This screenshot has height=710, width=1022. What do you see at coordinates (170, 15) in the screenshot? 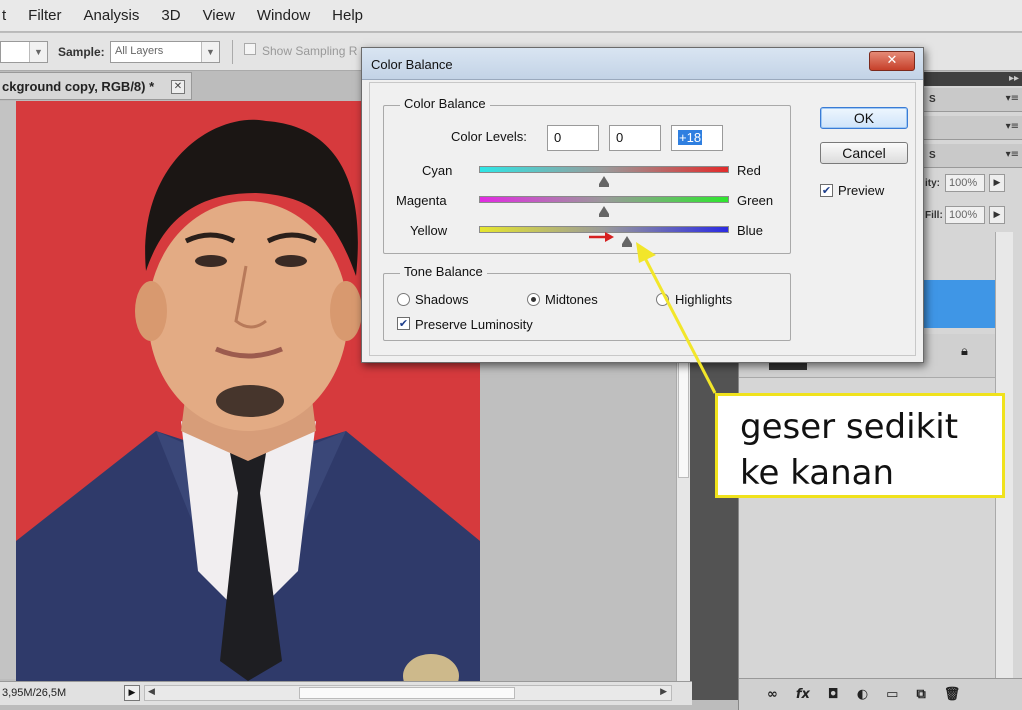
I see `menu-item-3d: 3D` at bounding box center [170, 15].